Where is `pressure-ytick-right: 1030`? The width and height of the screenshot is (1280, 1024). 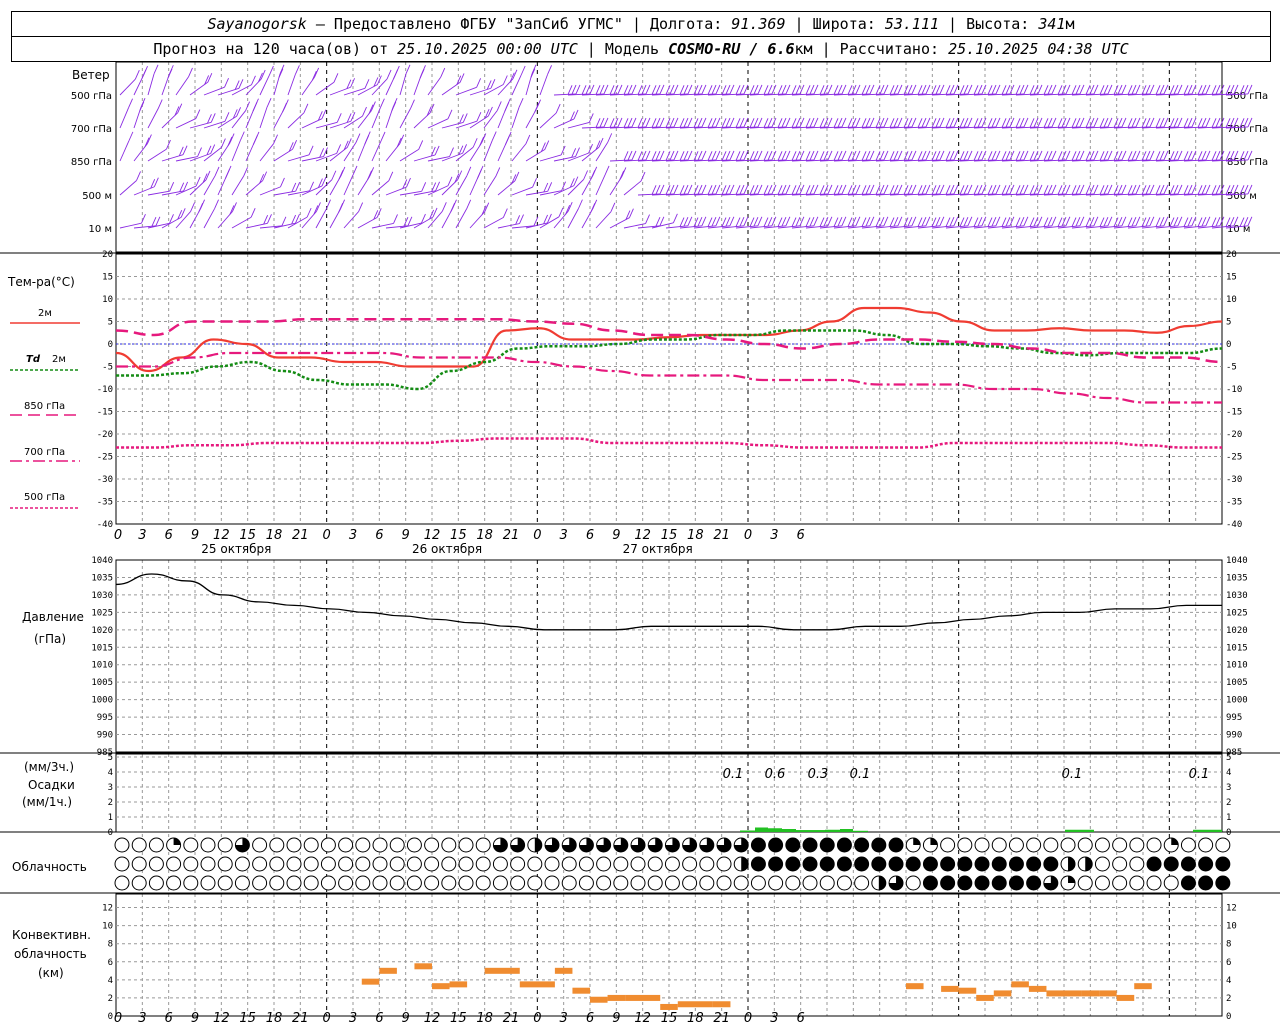
pressure-ytick-right: 1030 is located at coordinates (1237, 596).